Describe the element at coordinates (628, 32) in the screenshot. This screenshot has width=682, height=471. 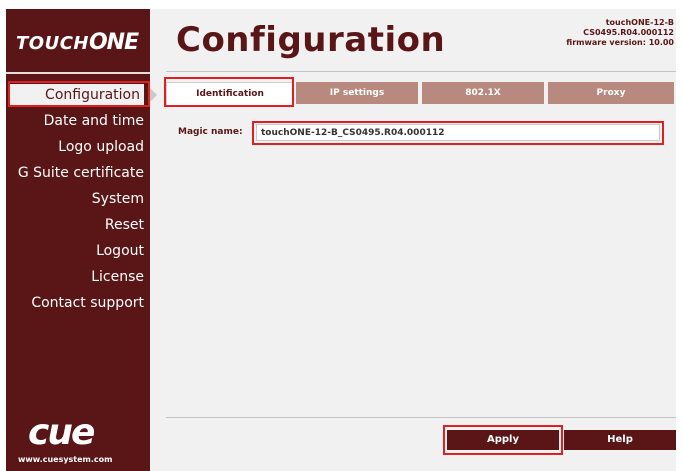
I see `device-serial: CS0495.R04.000112` at that location.